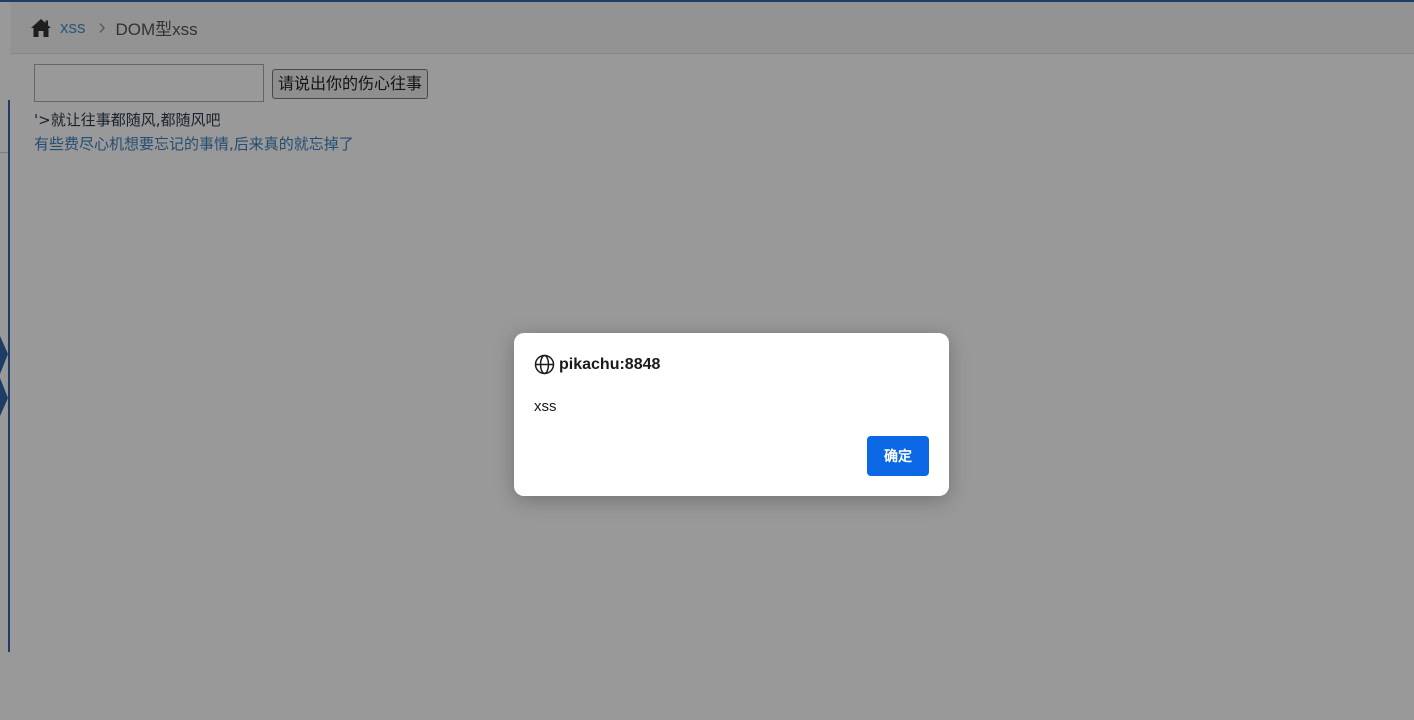  I want to click on alert-origin: pikachu:8848, so click(610, 364).